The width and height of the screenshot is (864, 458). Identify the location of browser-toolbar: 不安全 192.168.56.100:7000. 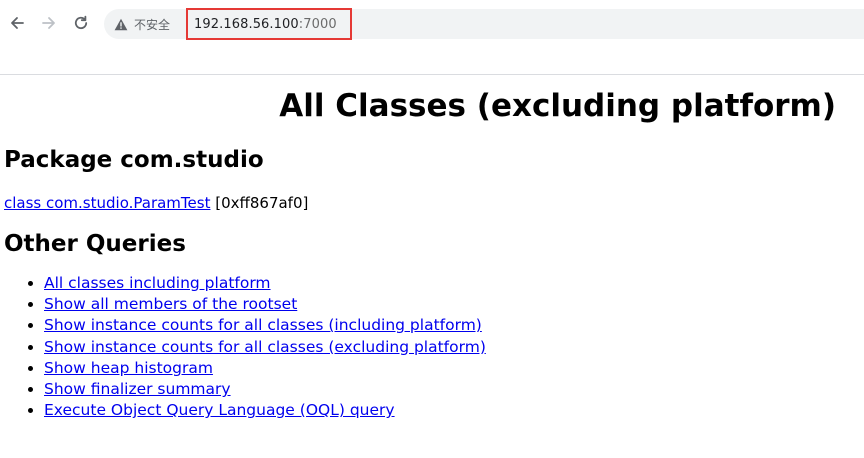
(432, 23).